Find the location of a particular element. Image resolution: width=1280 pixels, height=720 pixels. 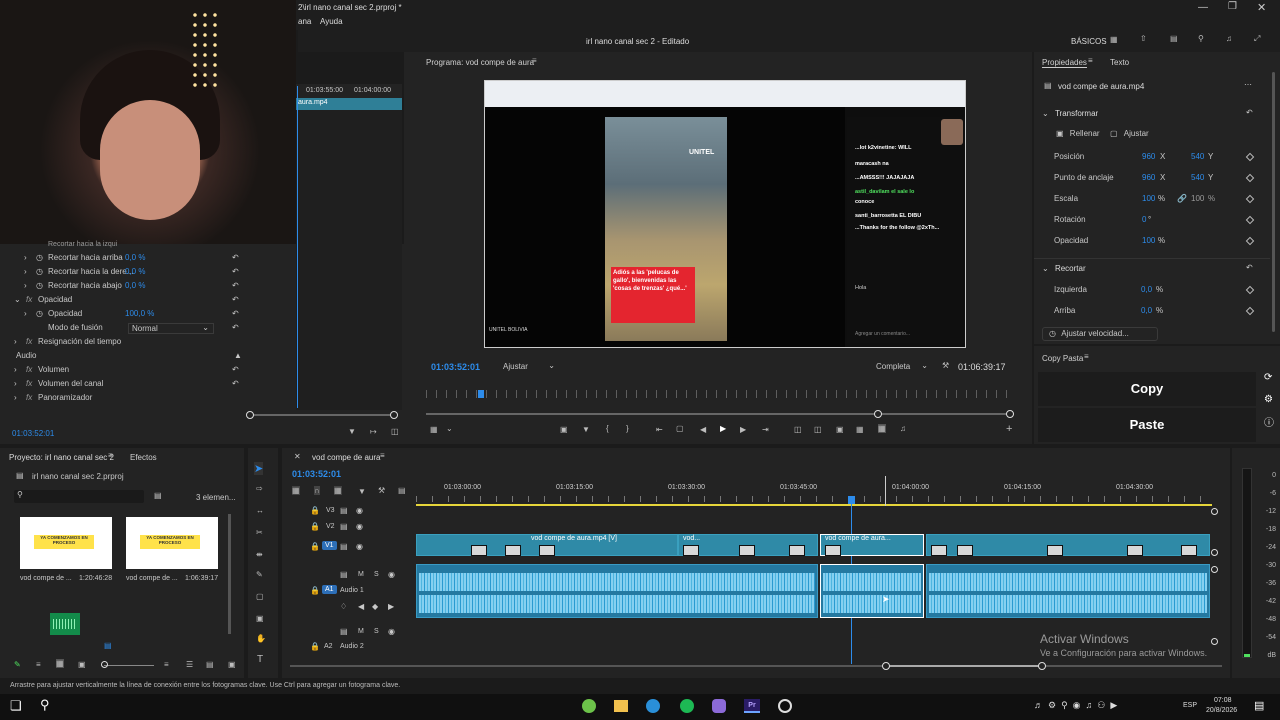

video-clip: vod compe de aura.mp4 [V] is located at coordinates (547, 545).